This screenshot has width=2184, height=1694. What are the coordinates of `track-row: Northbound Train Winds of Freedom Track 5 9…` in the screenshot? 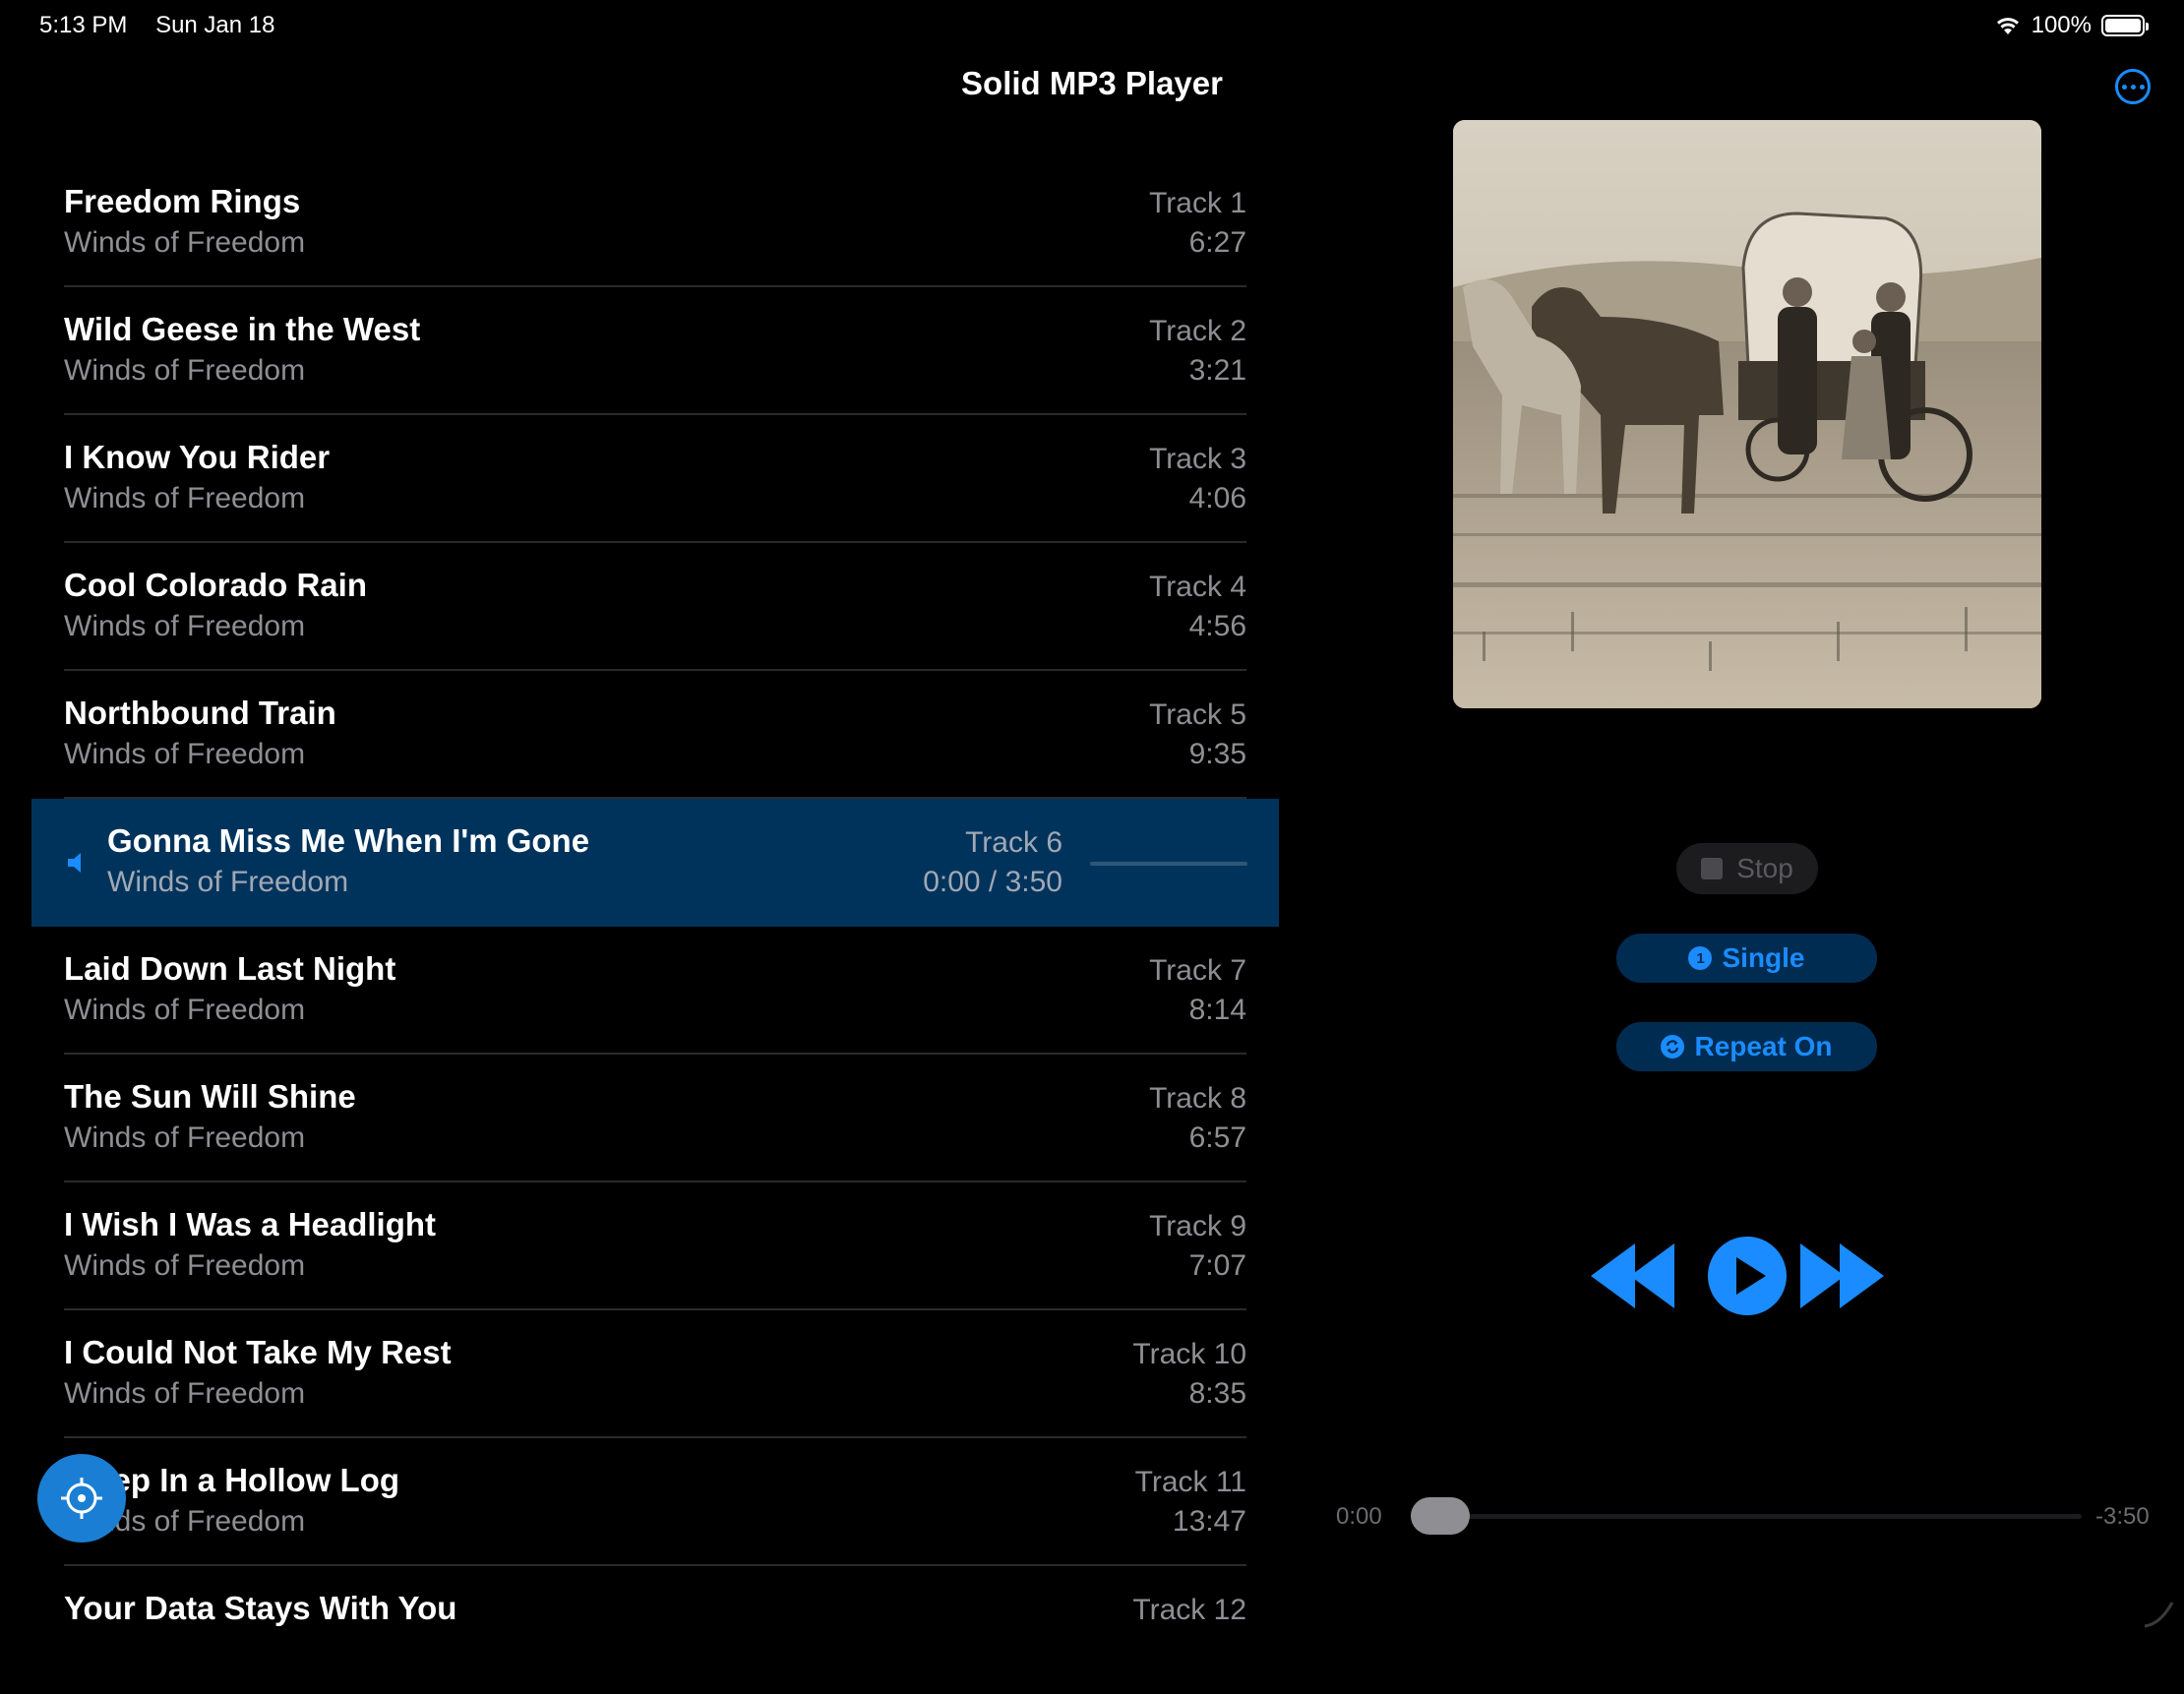 It's located at (655, 735).